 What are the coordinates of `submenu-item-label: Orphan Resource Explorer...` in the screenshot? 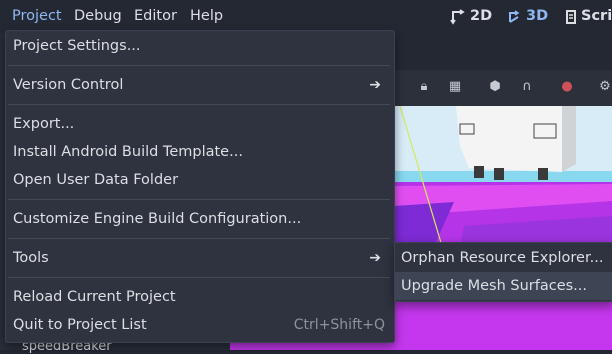 It's located at (502, 258).